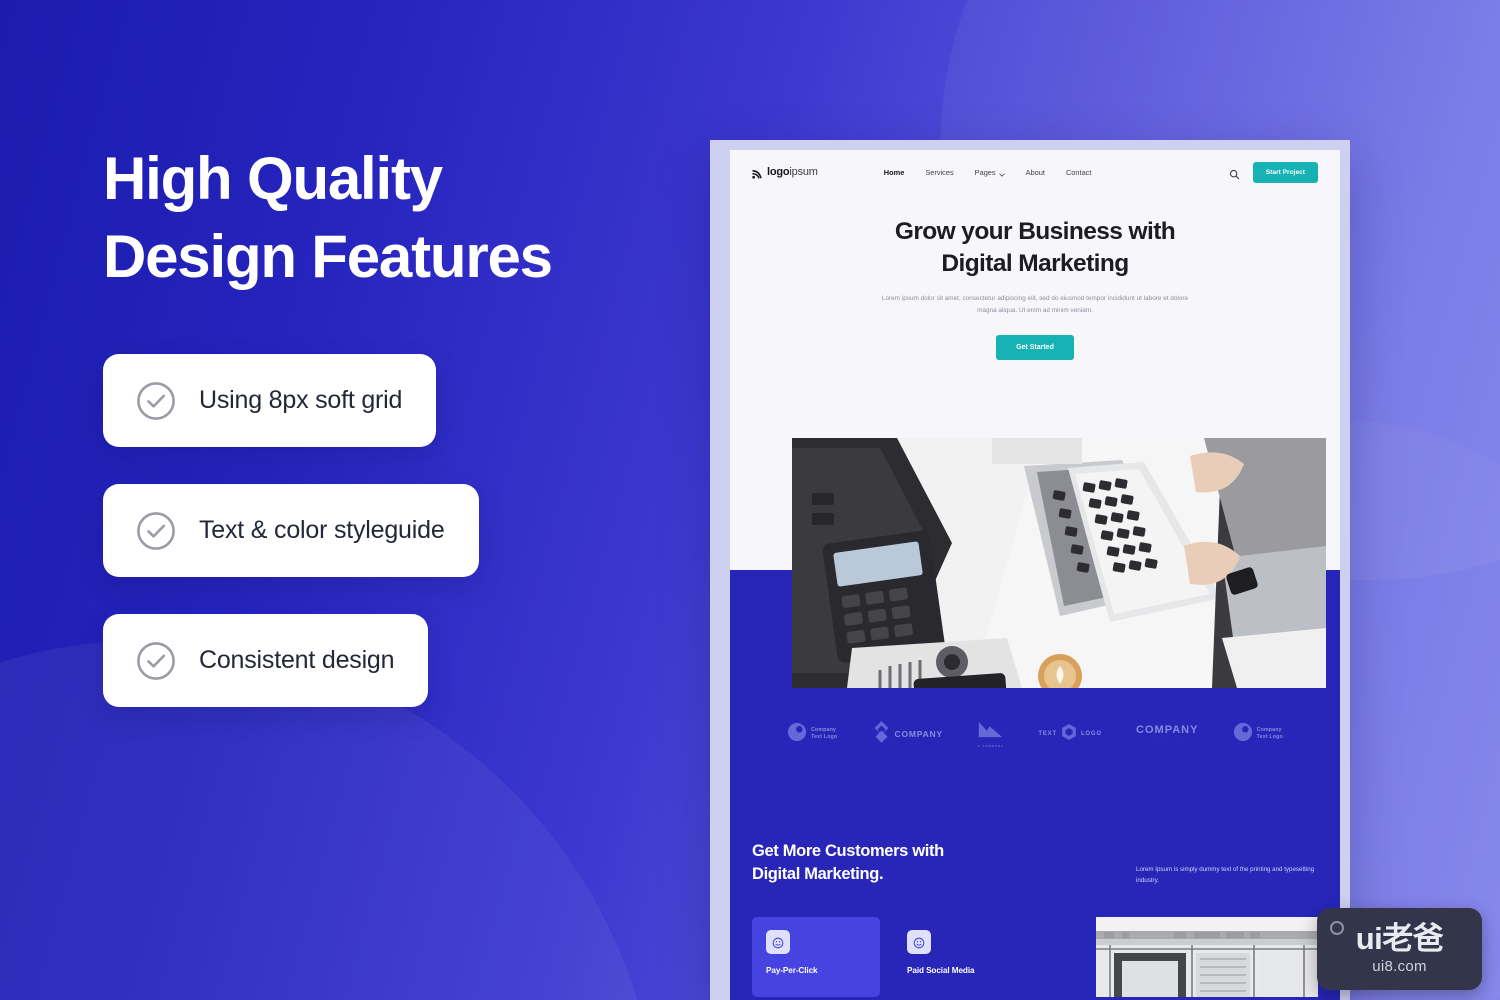 The width and height of the screenshot is (1500, 1000). I want to click on nav-right-group: Start Project, so click(1273, 172).